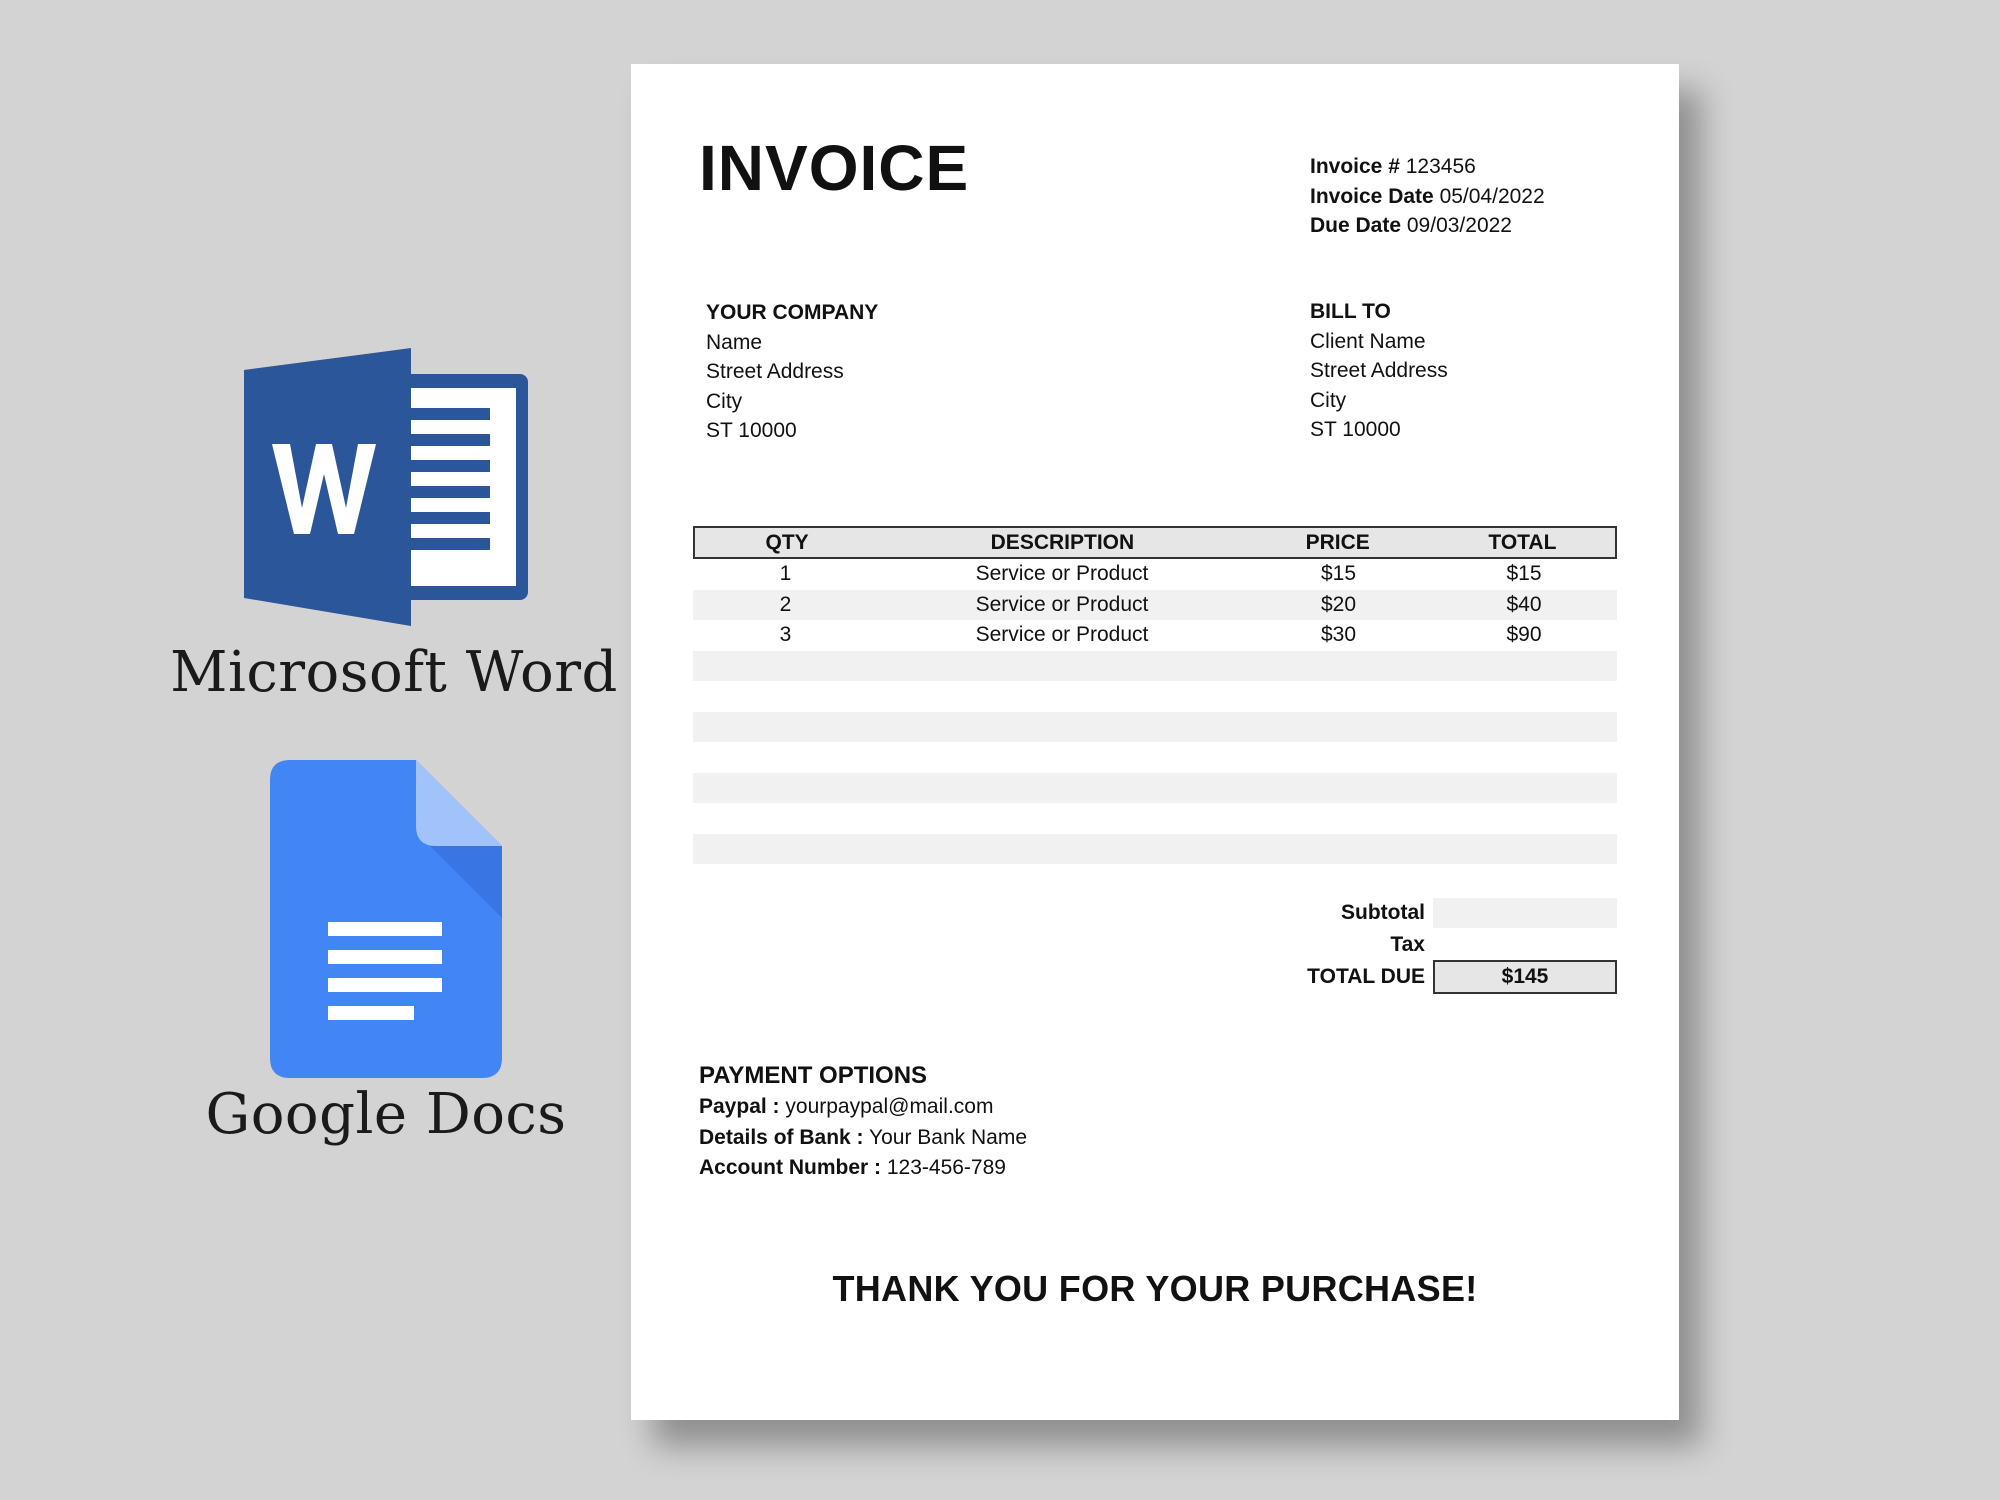  I want to click on total-due-row: TOTAL DUE $145, so click(1454, 977).